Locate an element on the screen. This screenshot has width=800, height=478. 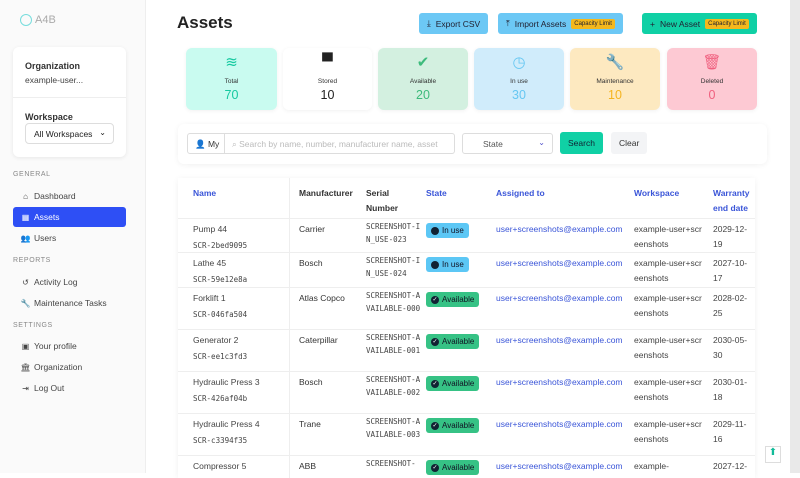
stat-label: Maintenance is located at coordinates (615, 81).